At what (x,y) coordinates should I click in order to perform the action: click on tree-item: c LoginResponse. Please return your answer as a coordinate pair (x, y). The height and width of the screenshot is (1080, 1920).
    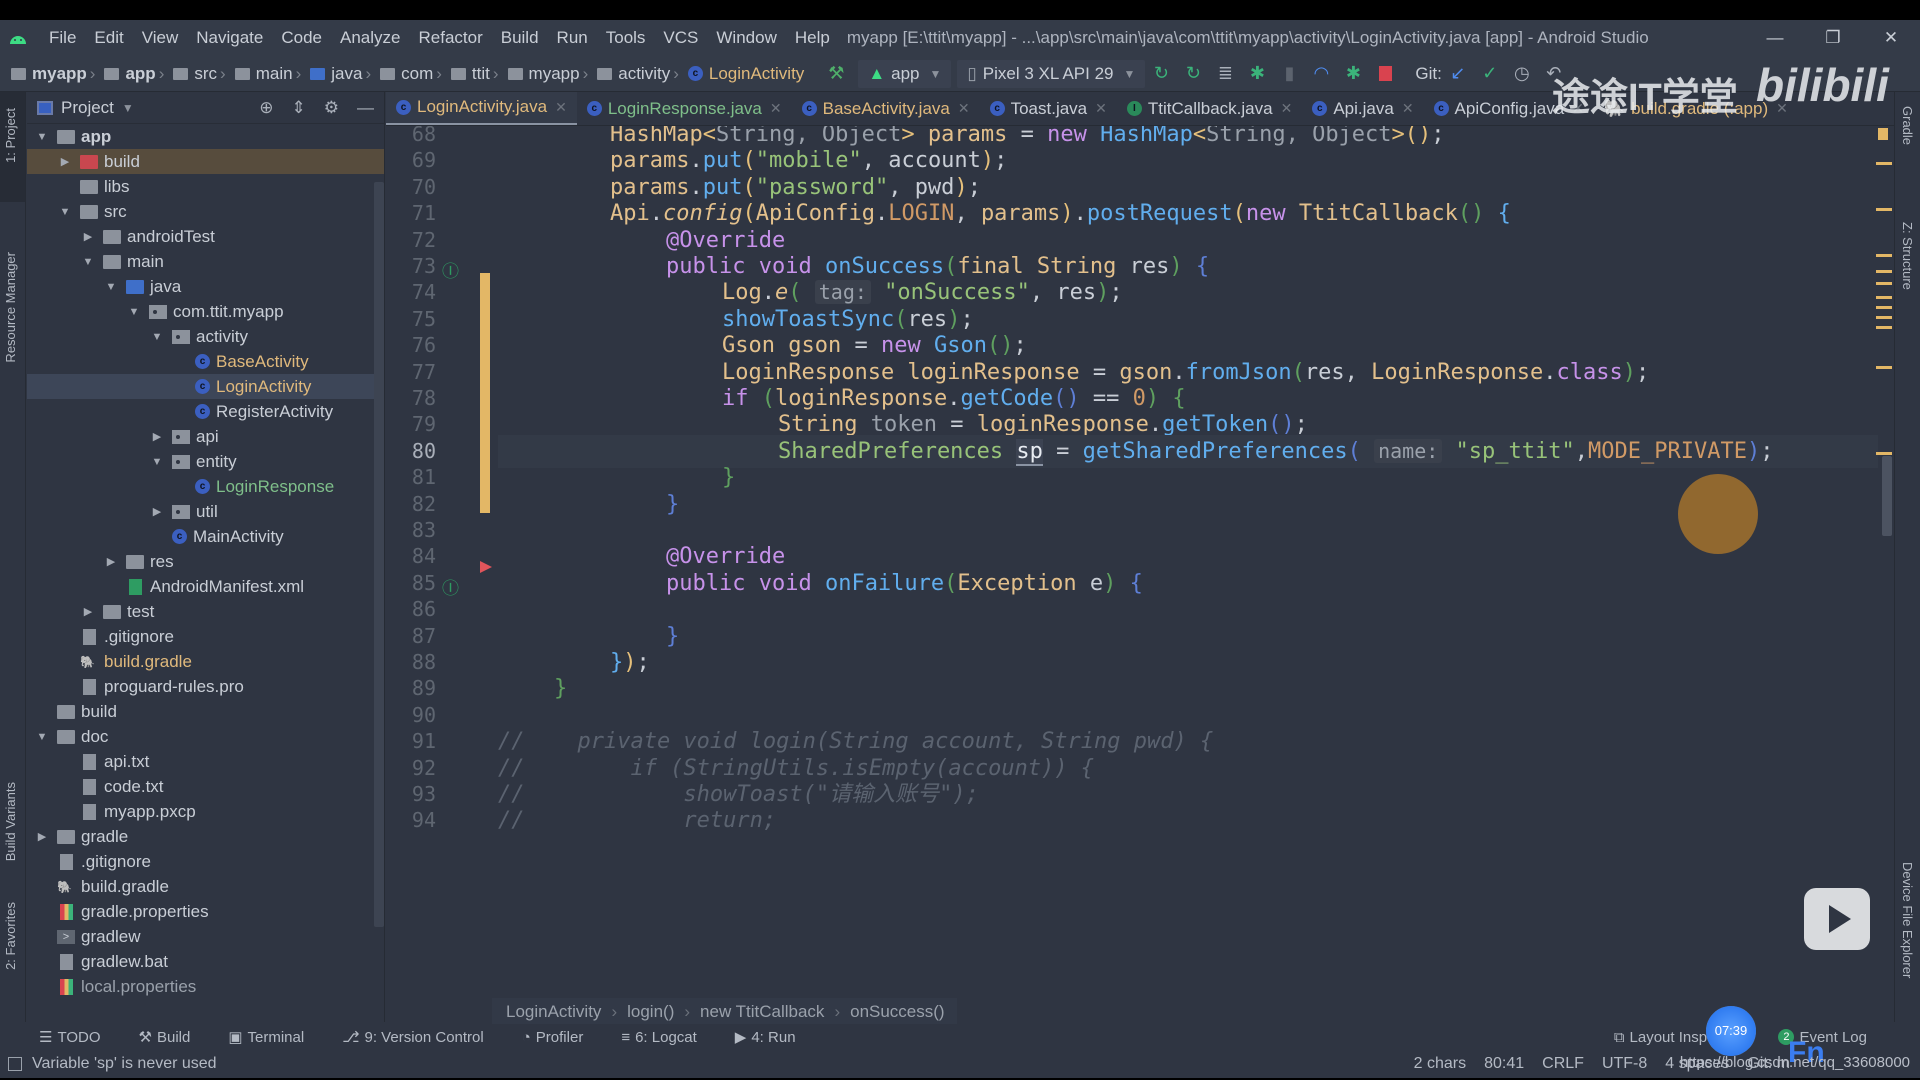
    Looking at the image, I should click on (205, 486).